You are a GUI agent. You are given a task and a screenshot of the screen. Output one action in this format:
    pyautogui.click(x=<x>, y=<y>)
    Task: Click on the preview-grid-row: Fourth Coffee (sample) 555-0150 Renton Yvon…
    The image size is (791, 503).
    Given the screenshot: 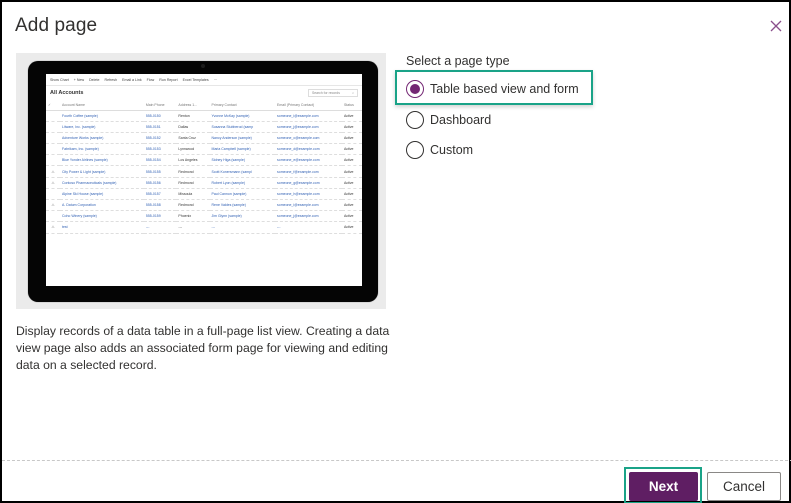 What is the action you would take?
    pyautogui.click(x=204, y=116)
    